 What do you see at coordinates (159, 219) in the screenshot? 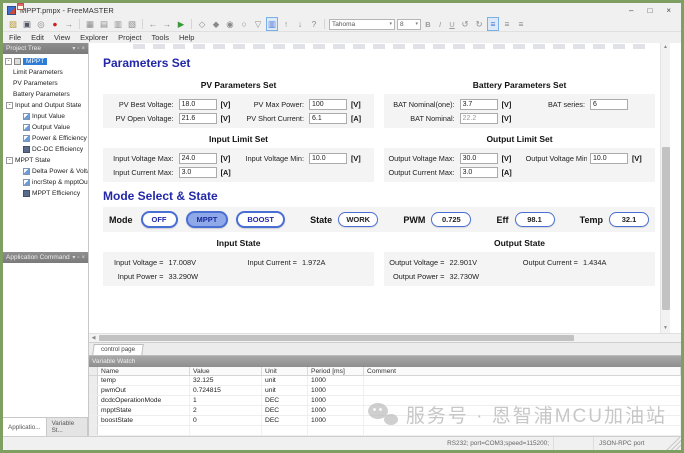
I see `mode-off-button: OFF` at bounding box center [159, 219].